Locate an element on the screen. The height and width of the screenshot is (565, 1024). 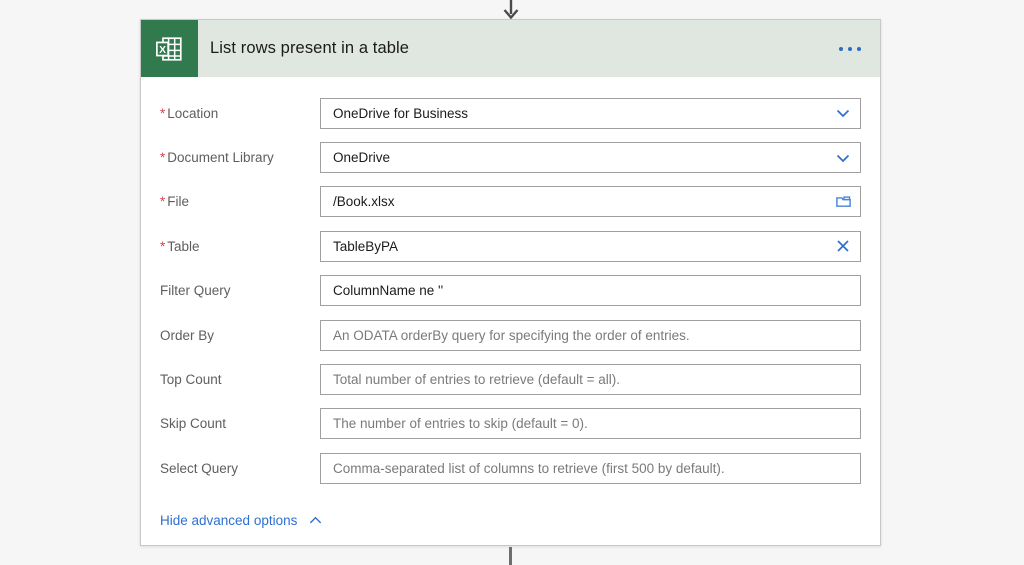
card-title: List rows present in a table is located at coordinates (310, 48).